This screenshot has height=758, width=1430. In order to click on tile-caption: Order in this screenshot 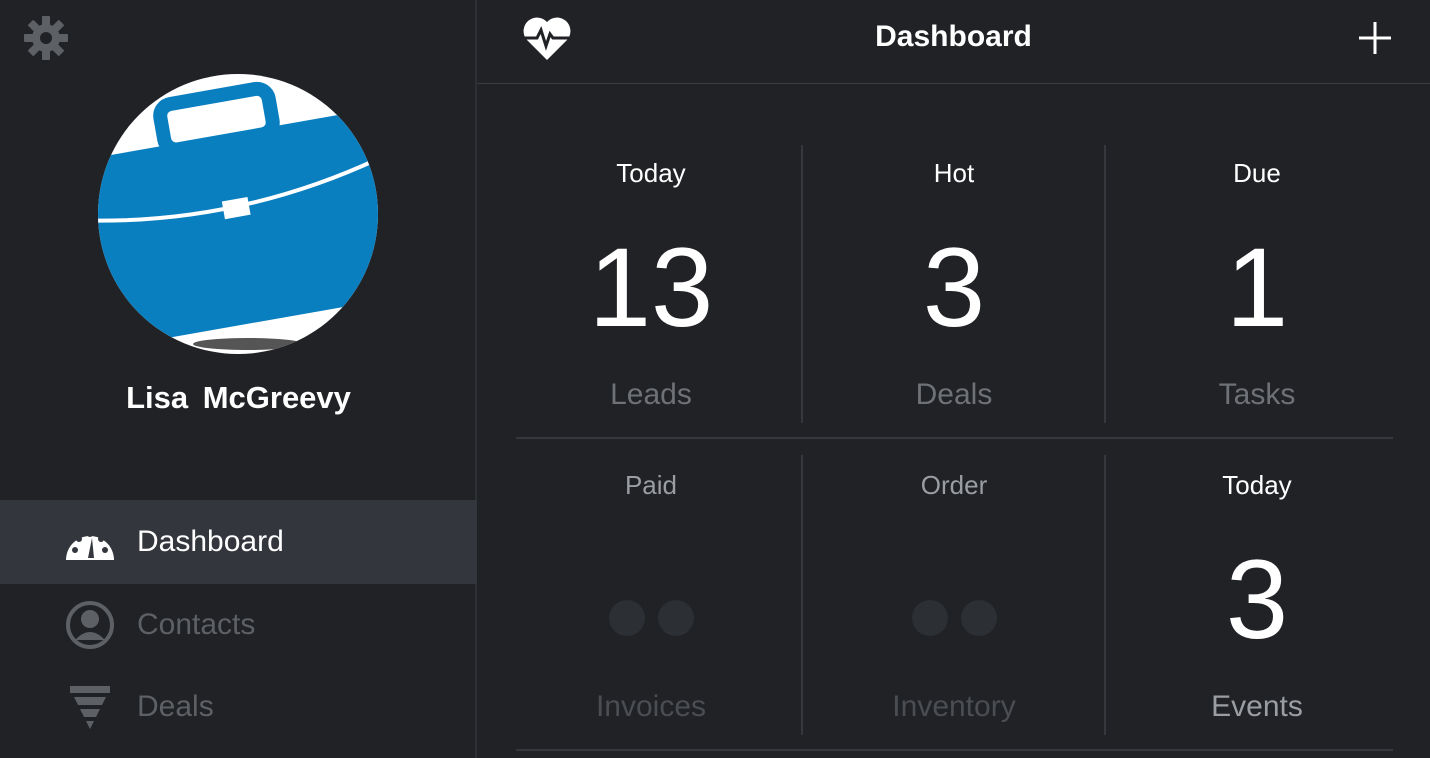, I will do `click(954, 485)`.